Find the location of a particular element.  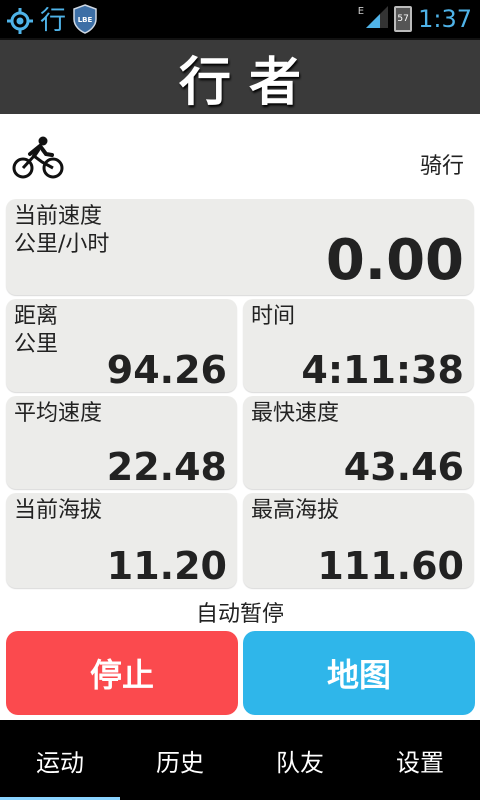

time-card: 时间 4:11:38 is located at coordinates (358, 345).